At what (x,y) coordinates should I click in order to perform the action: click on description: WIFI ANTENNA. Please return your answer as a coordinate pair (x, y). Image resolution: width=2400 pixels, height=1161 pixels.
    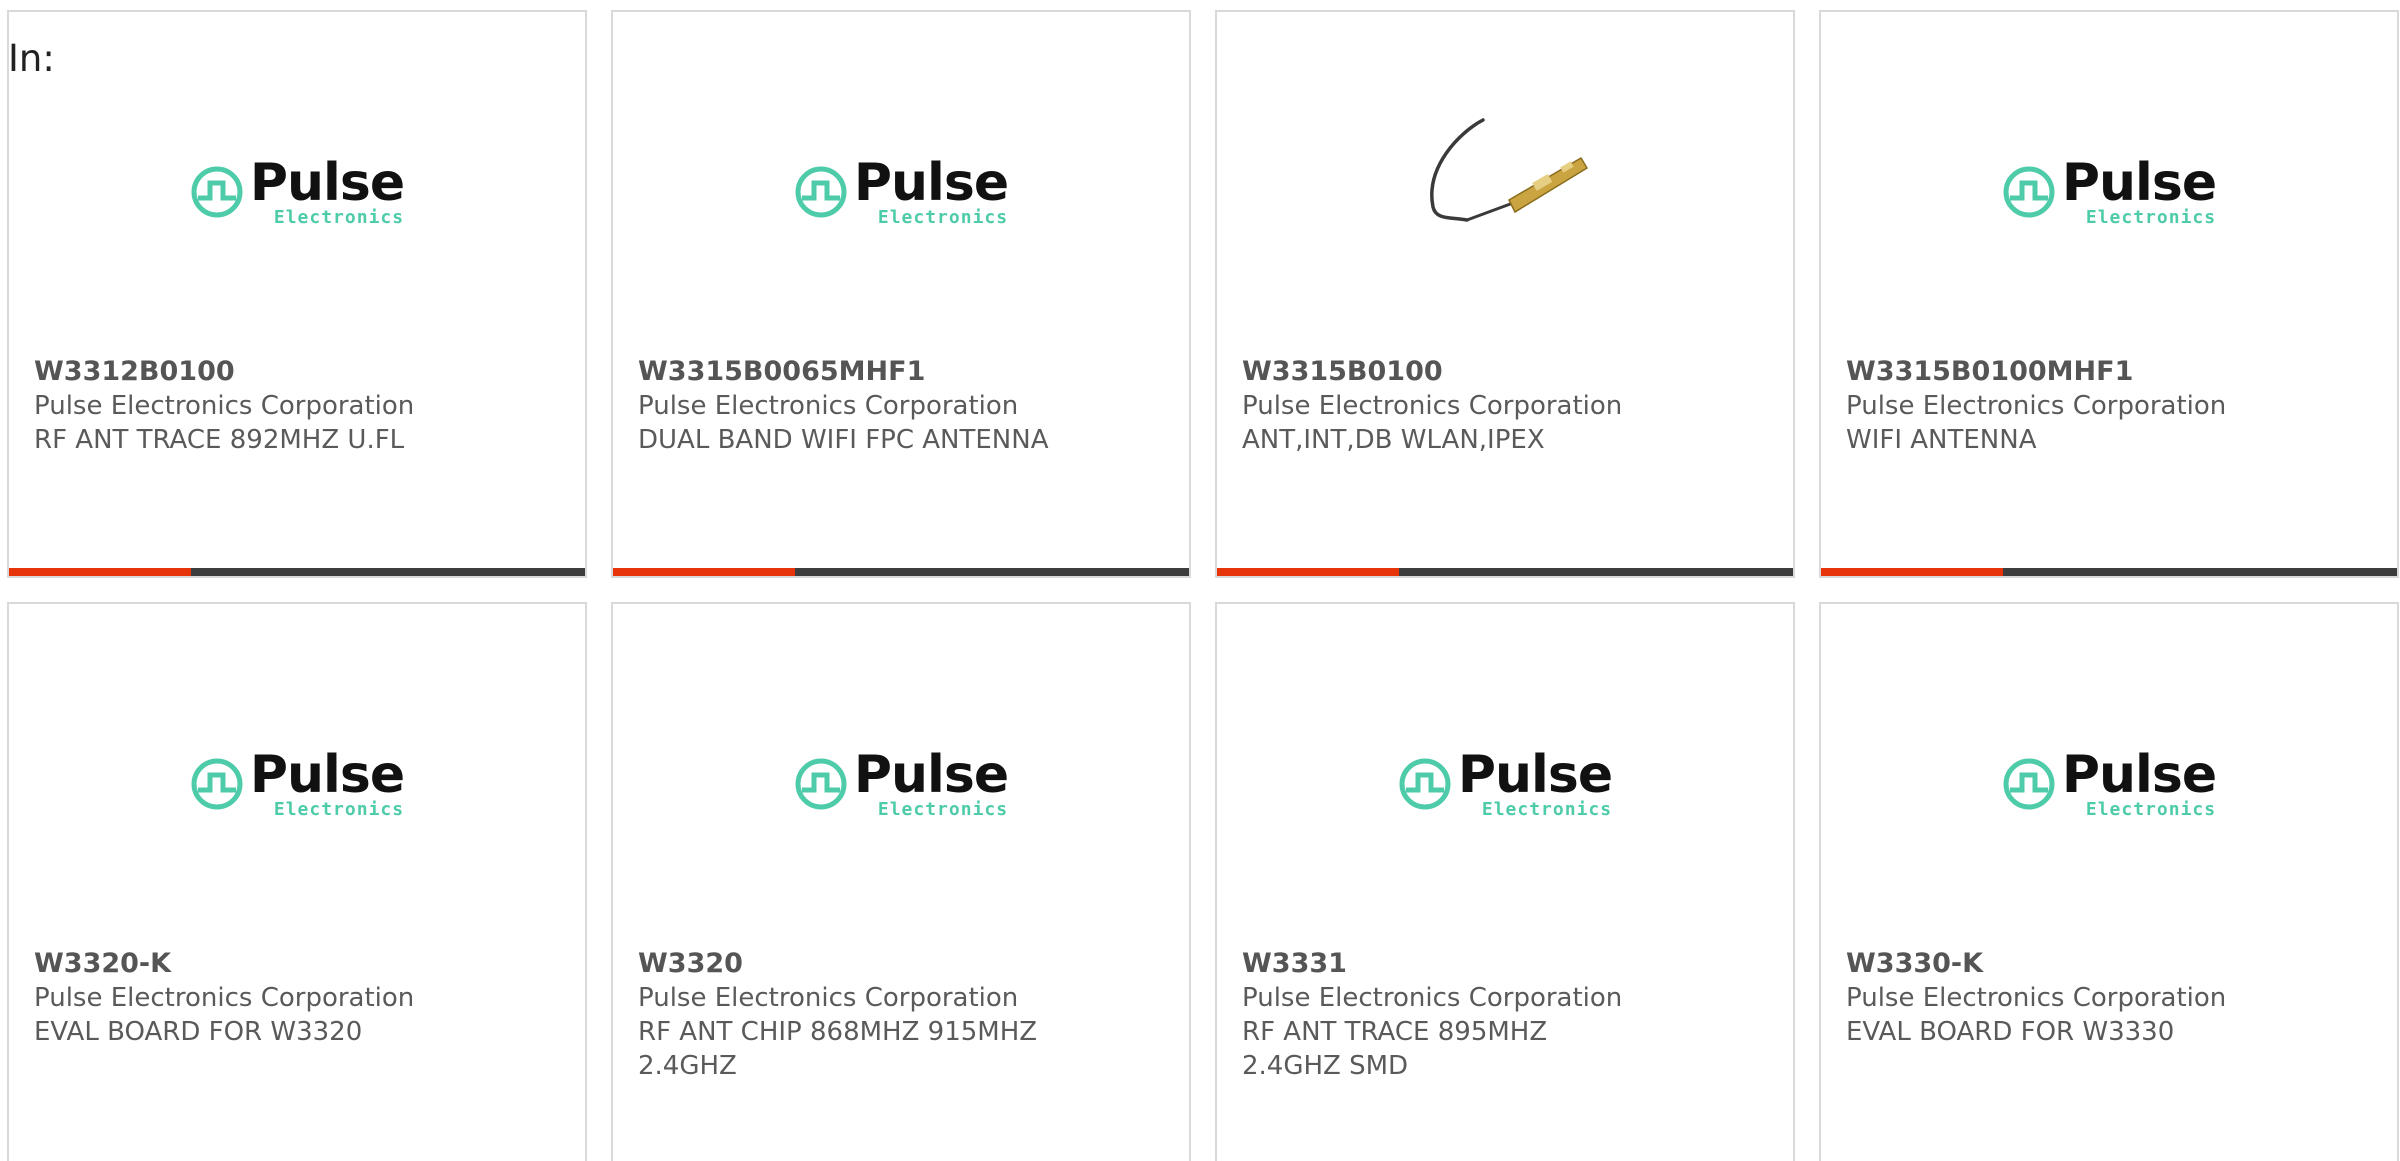
    Looking at the image, I should click on (1941, 440).